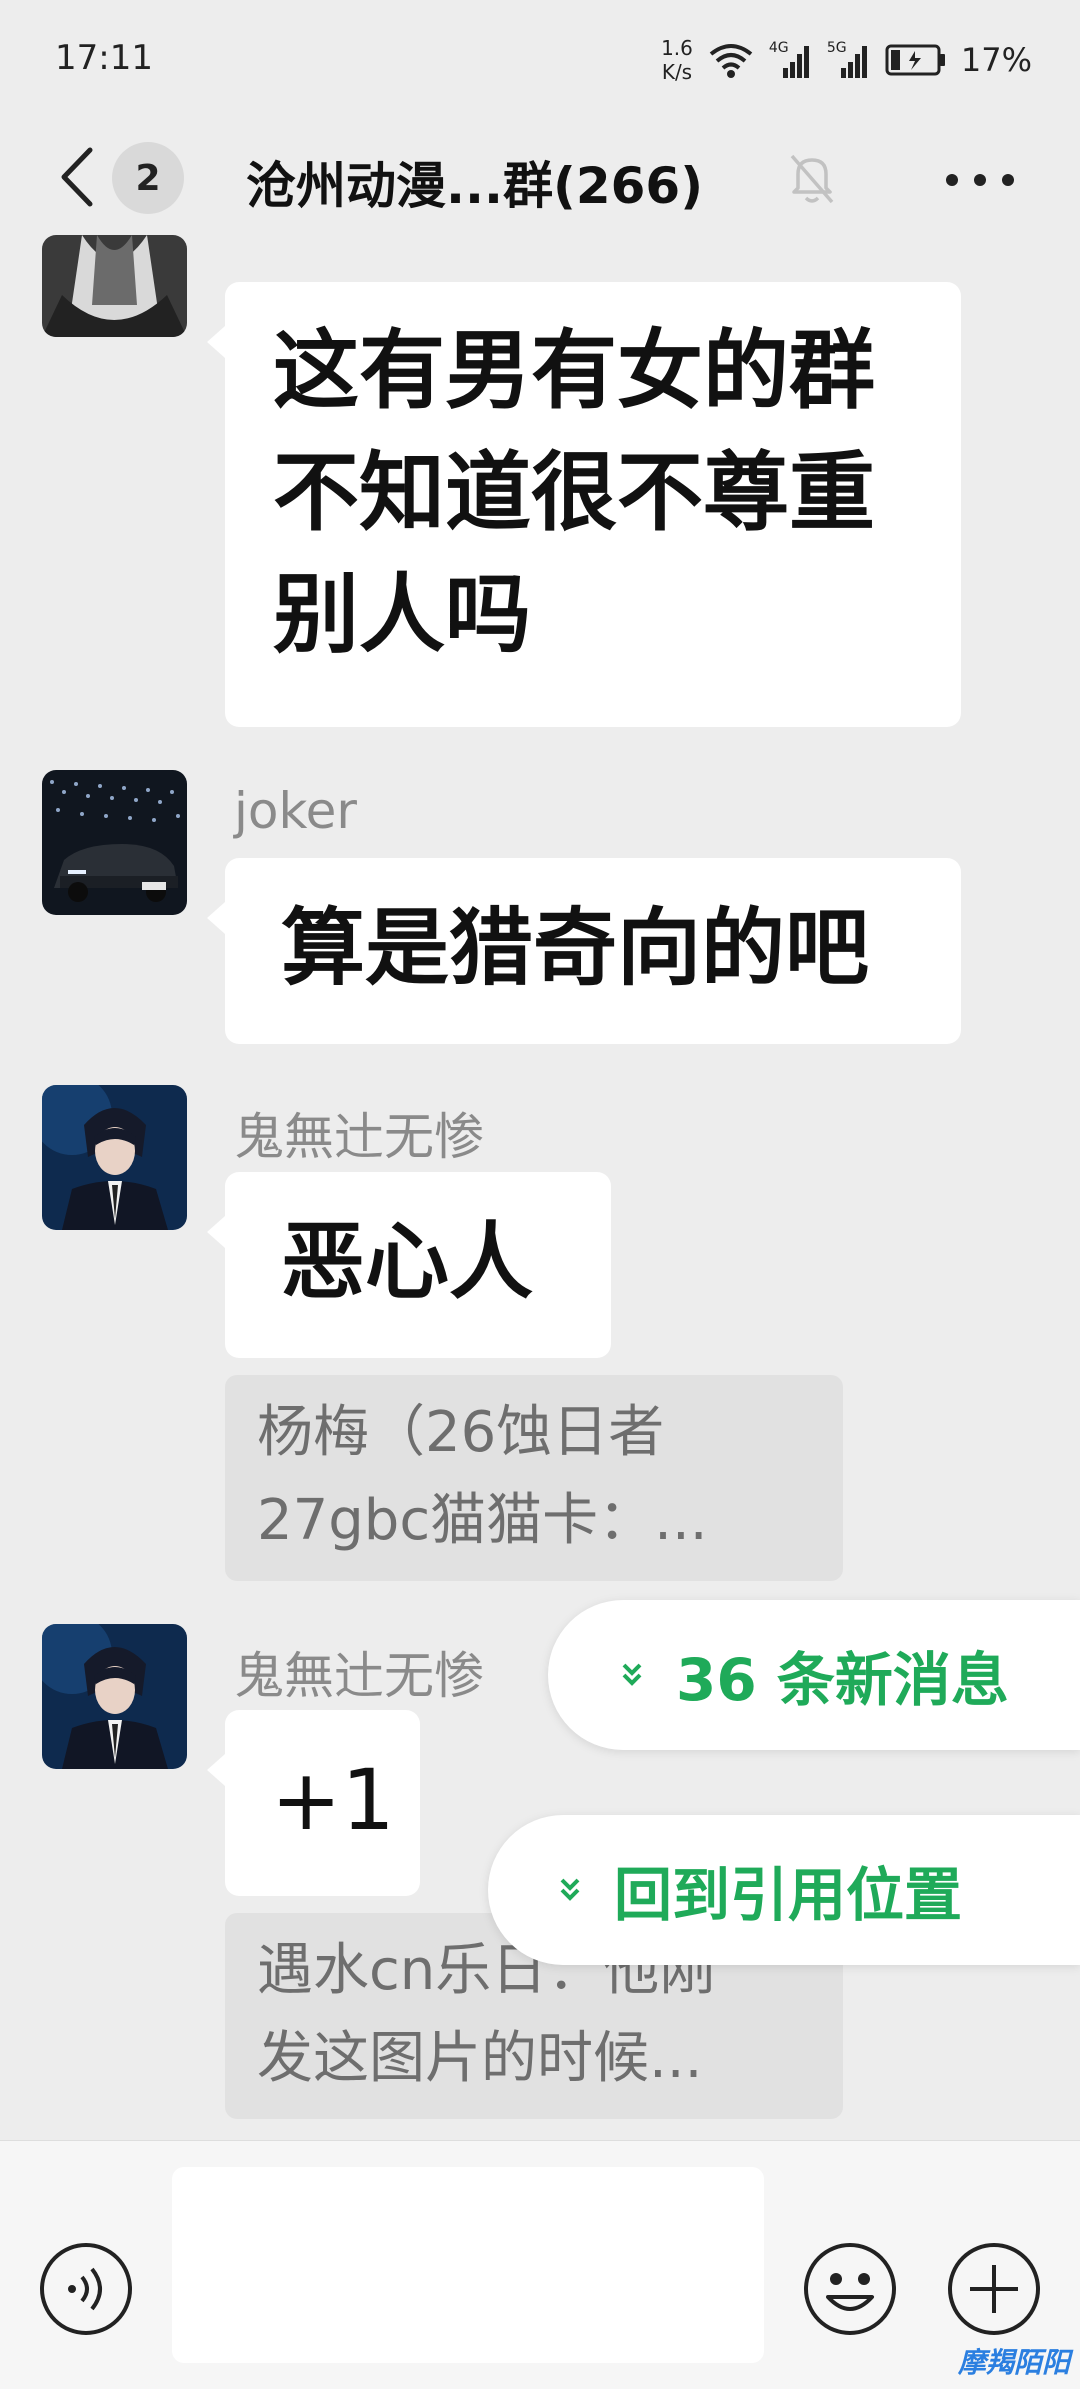  Describe the element at coordinates (104, 58) in the screenshot. I see `status-time: 17:11` at that location.